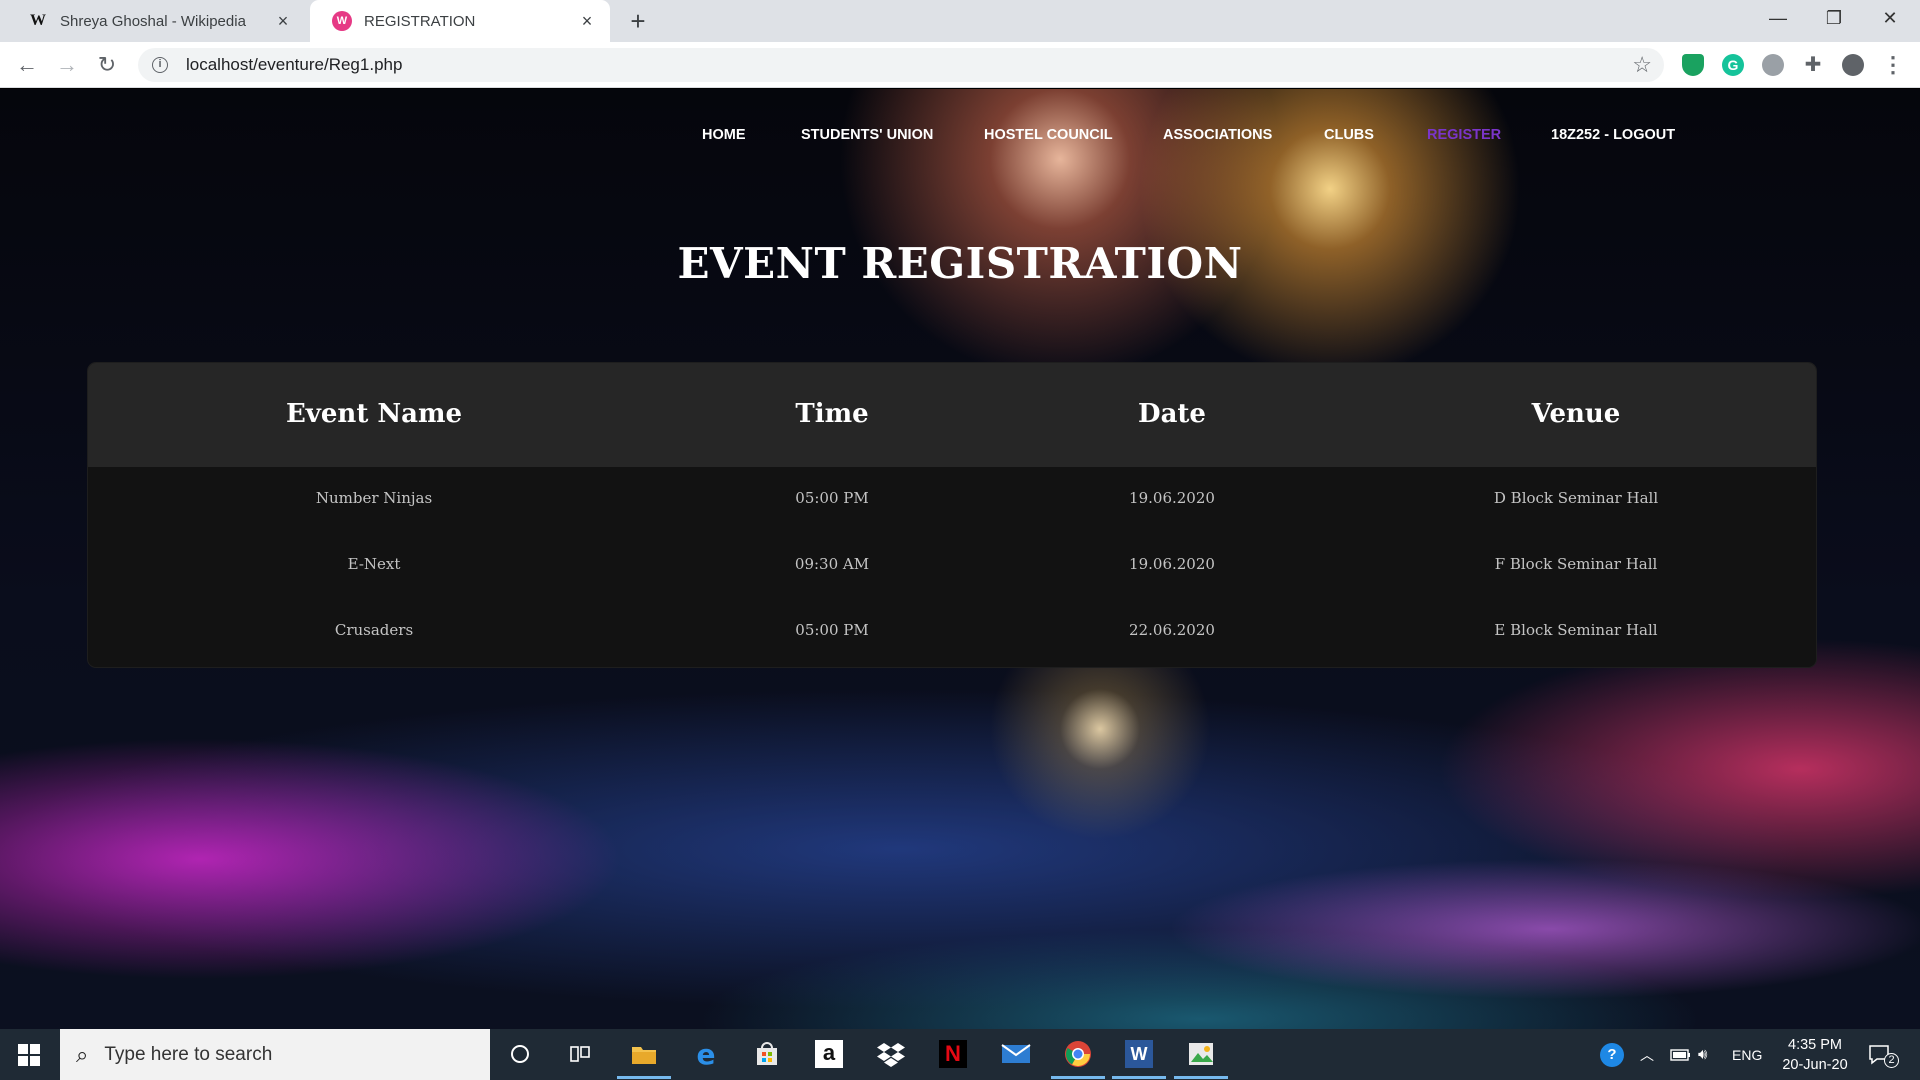 Image resolution: width=1920 pixels, height=1080 pixels. What do you see at coordinates (374, 630) in the screenshot?
I see `cell-event-name: Crusaders` at bounding box center [374, 630].